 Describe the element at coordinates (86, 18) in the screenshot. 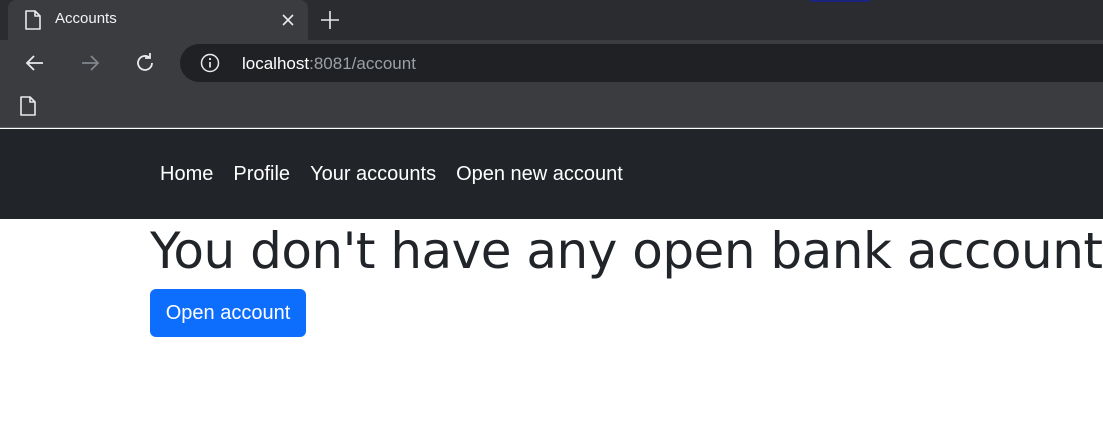

I see `tab-title: Accounts` at that location.